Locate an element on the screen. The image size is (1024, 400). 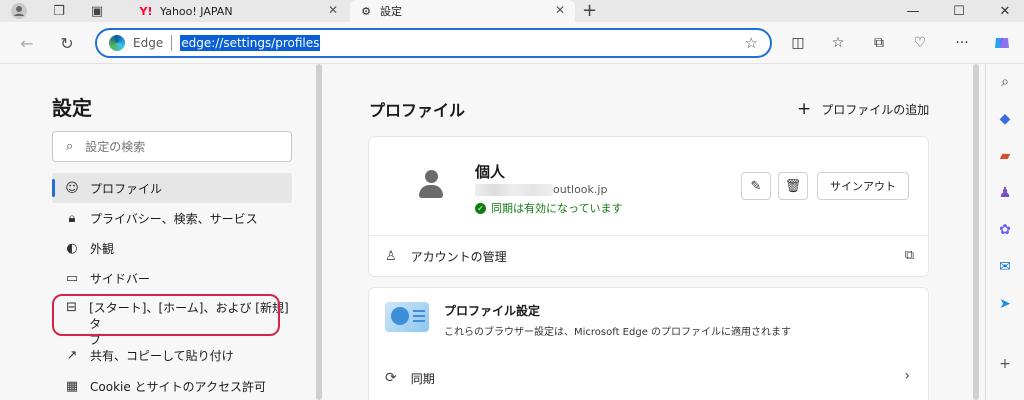
sync-row: ⟳ 同期 › is located at coordinates (648, 378).